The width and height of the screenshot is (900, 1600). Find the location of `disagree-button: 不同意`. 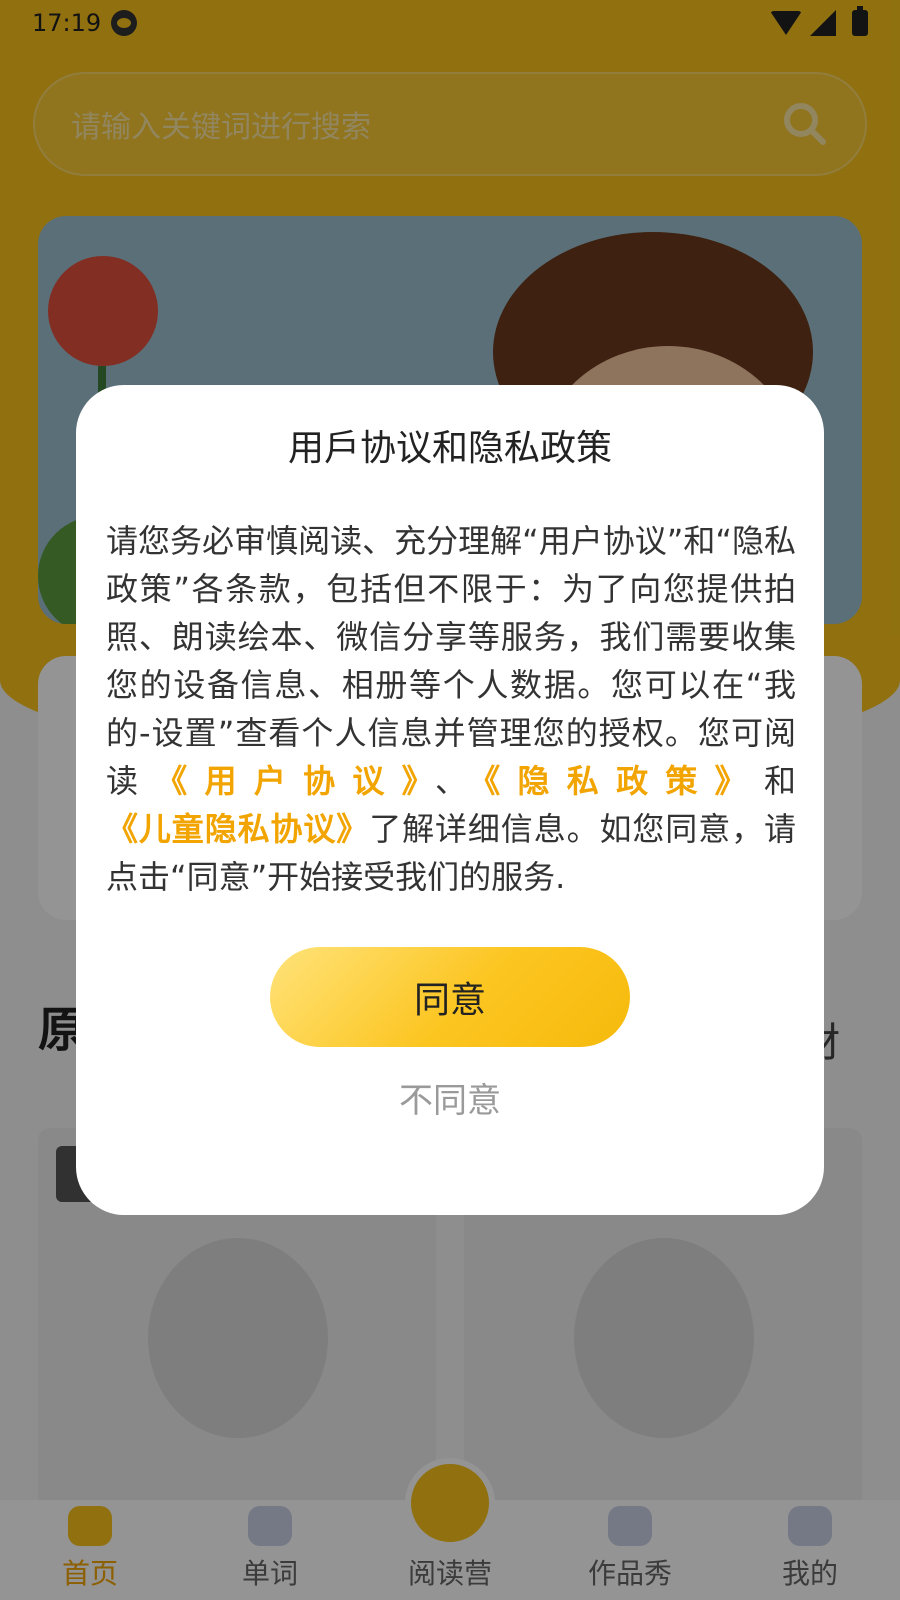

disagree-button: 不同意 is located at coordinates (450, 1097).